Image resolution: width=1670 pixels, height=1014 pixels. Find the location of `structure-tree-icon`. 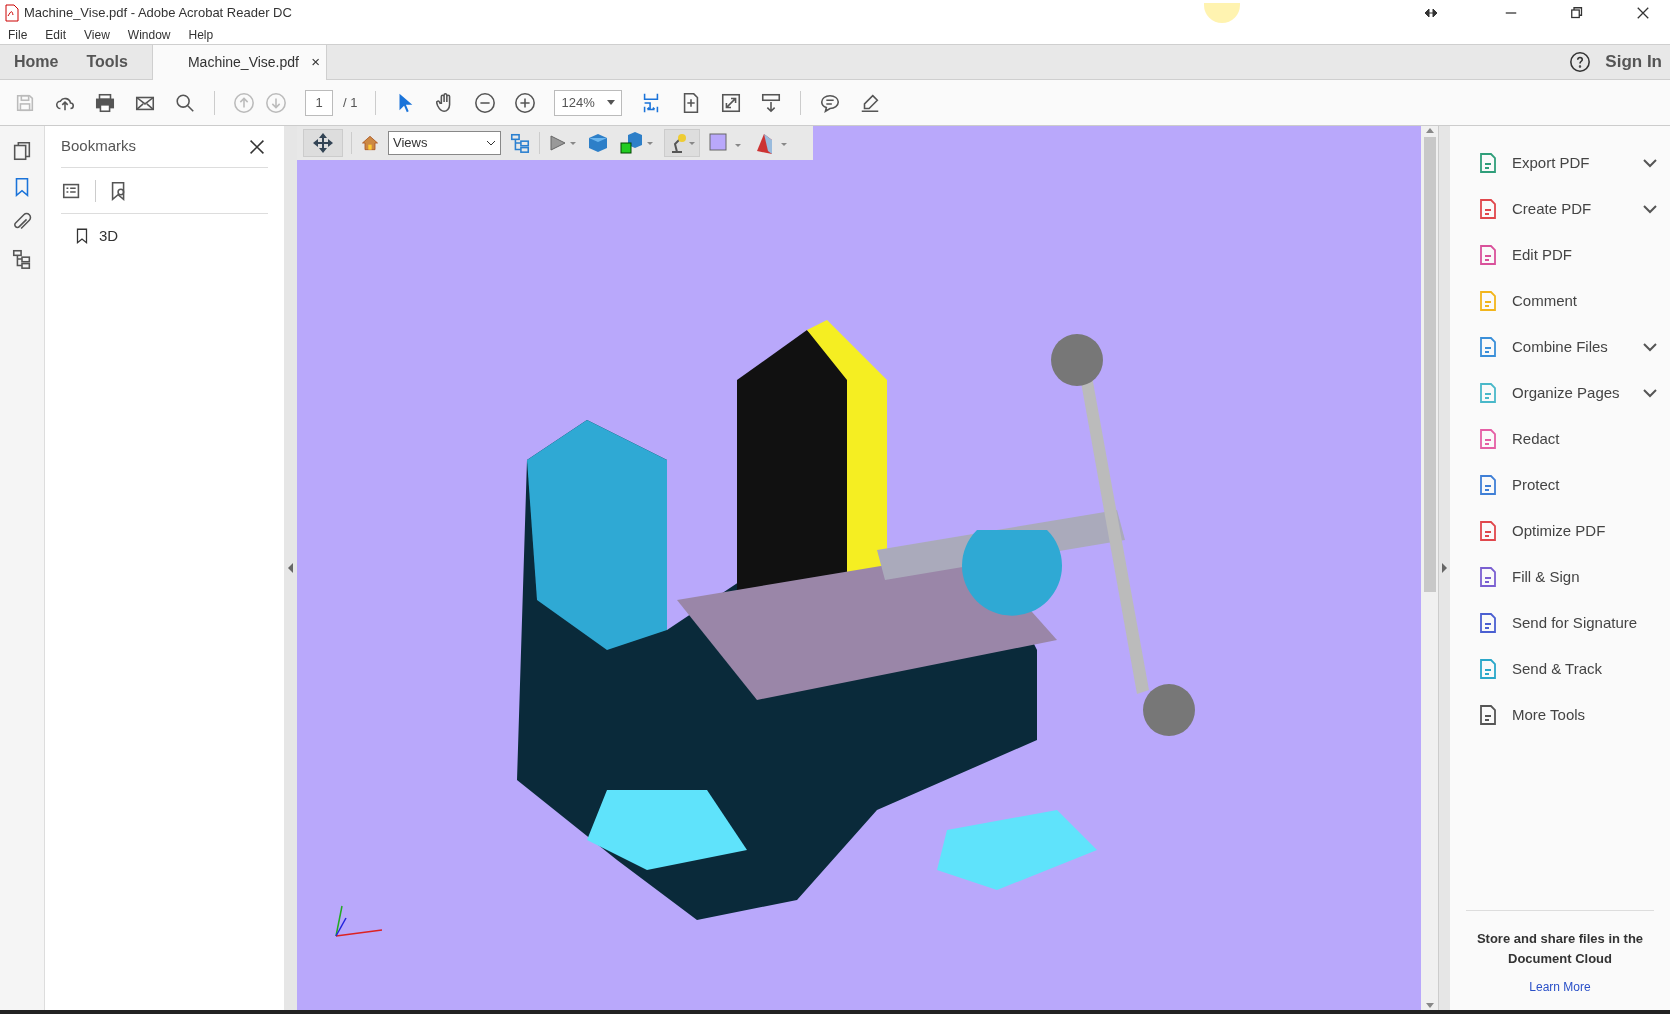

structure-tree-icon is located at coordinates (22, 259).